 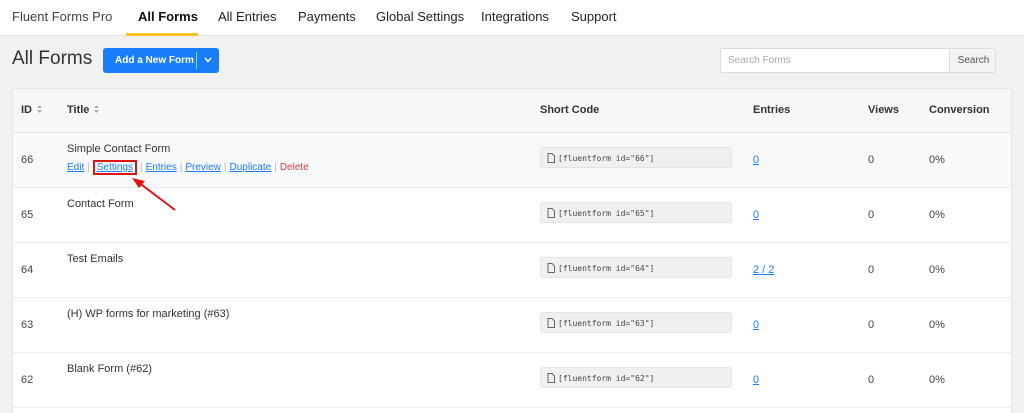 What do you see at coordinates (75, 167) in the screenshot?
I see `edit-link: Edit` at bounding box center [75, 167].